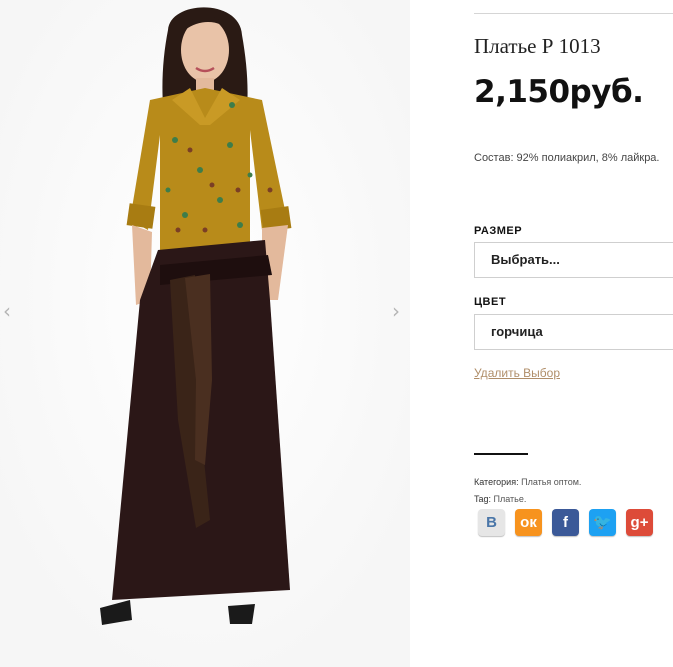 This screenshot has height=667, width=673. I want to click on size-label: РАЗМЕР, so click(498, 231).